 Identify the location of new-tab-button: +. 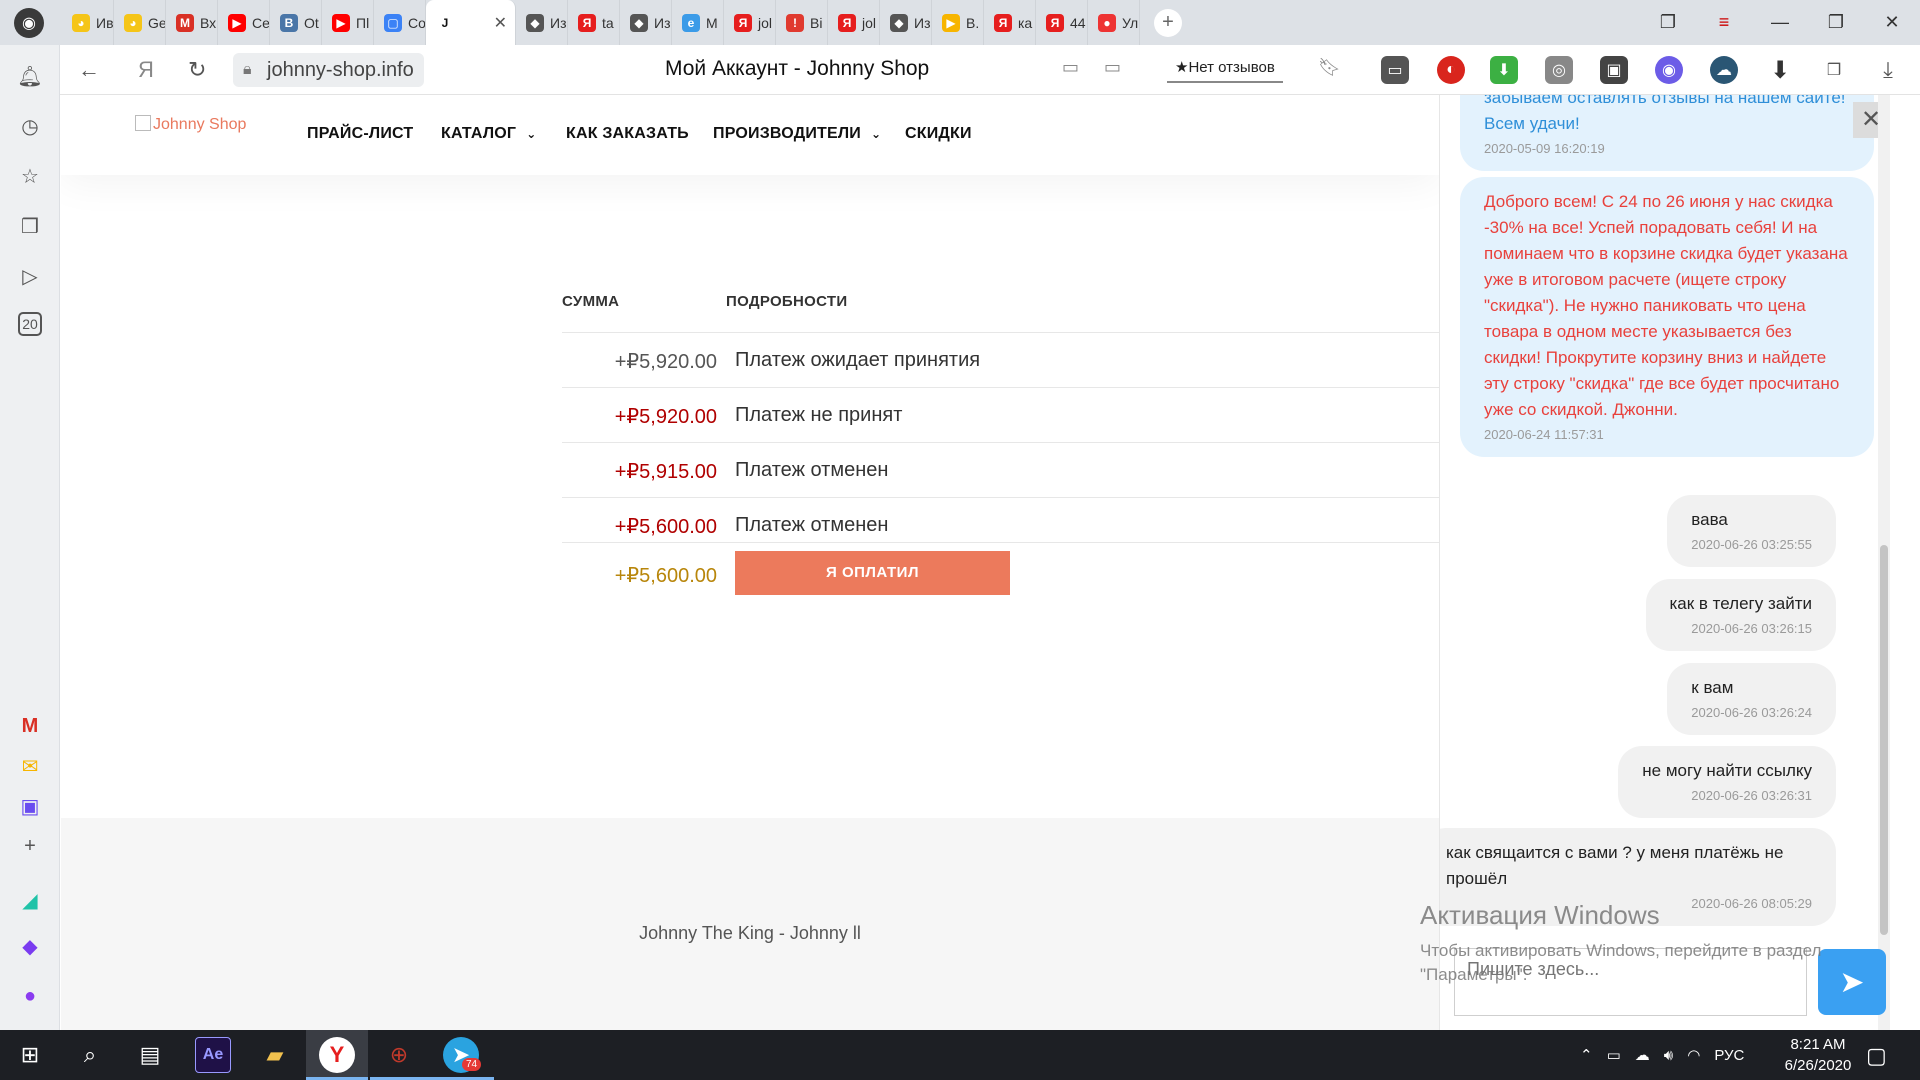
(1168, 22).